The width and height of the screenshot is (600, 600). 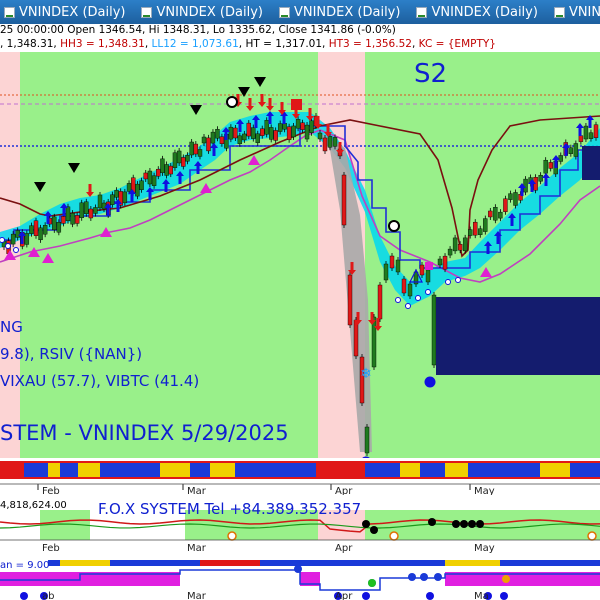 What do you see at coordinates (102, 44) in the screenshot?
I see `hh3-value: HH3 = 1,348.31` at bounding box center [102, 44].